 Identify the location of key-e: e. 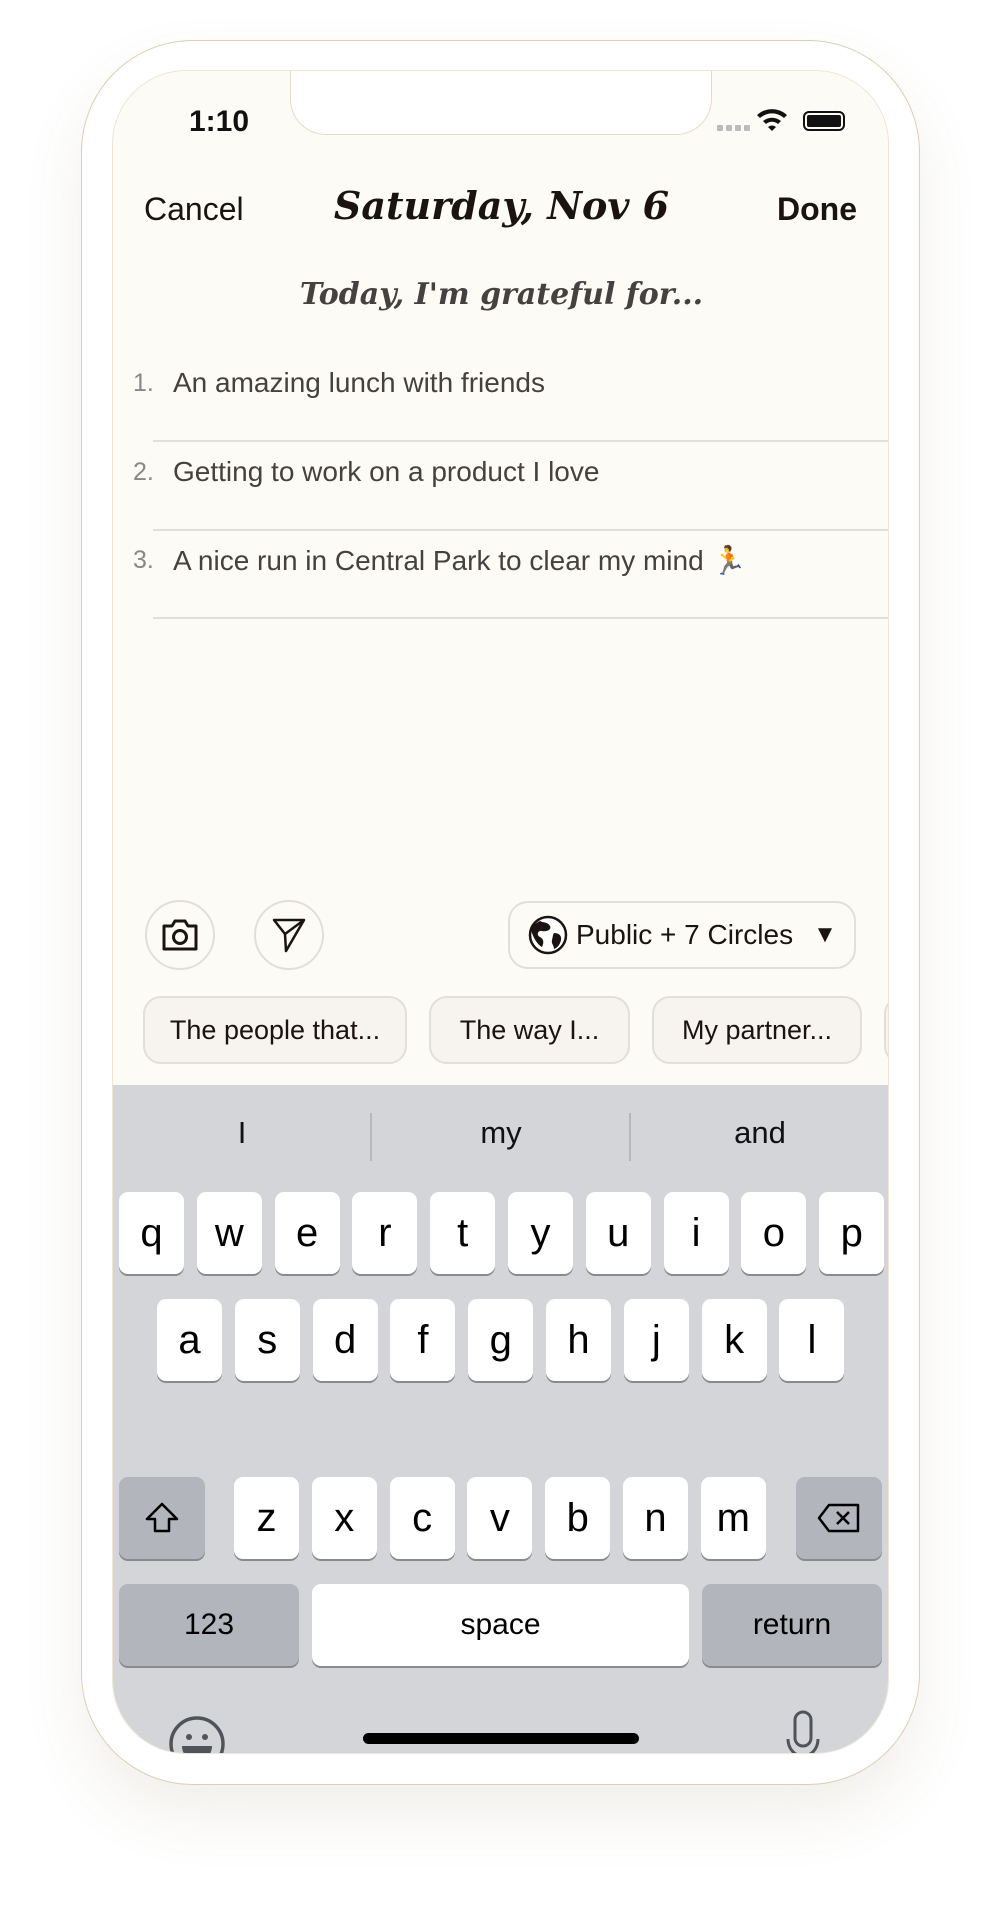
(307, 1233).